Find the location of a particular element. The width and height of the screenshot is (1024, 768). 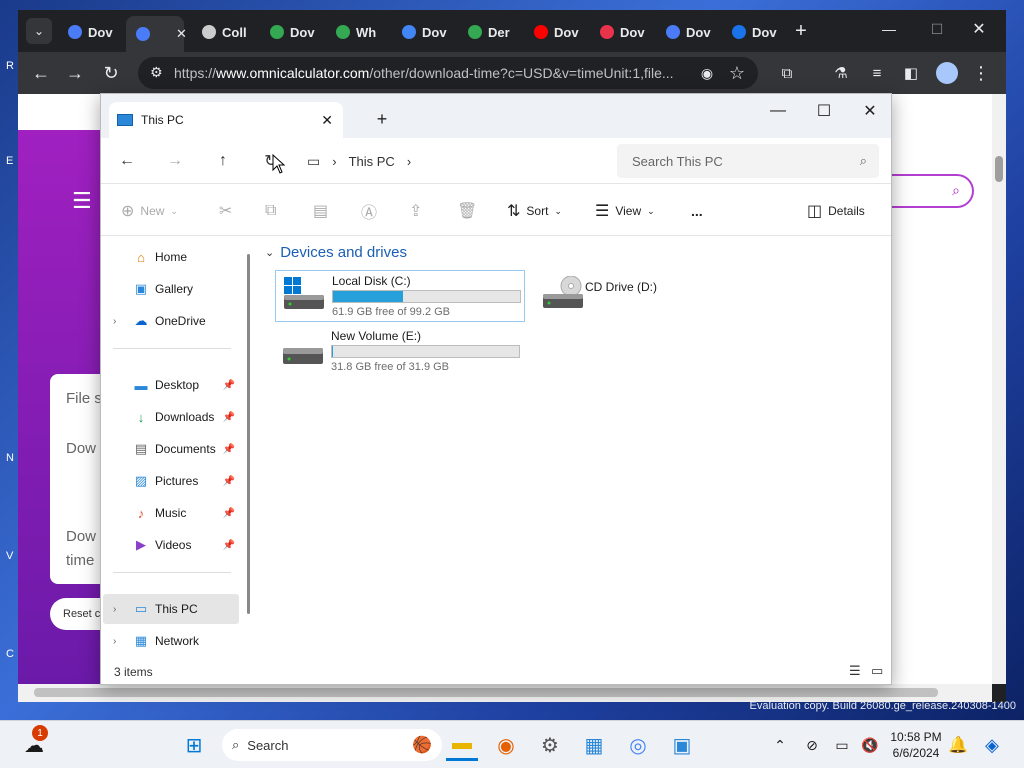

delete-icon: 🗑 is located at coordinates (467, 211).